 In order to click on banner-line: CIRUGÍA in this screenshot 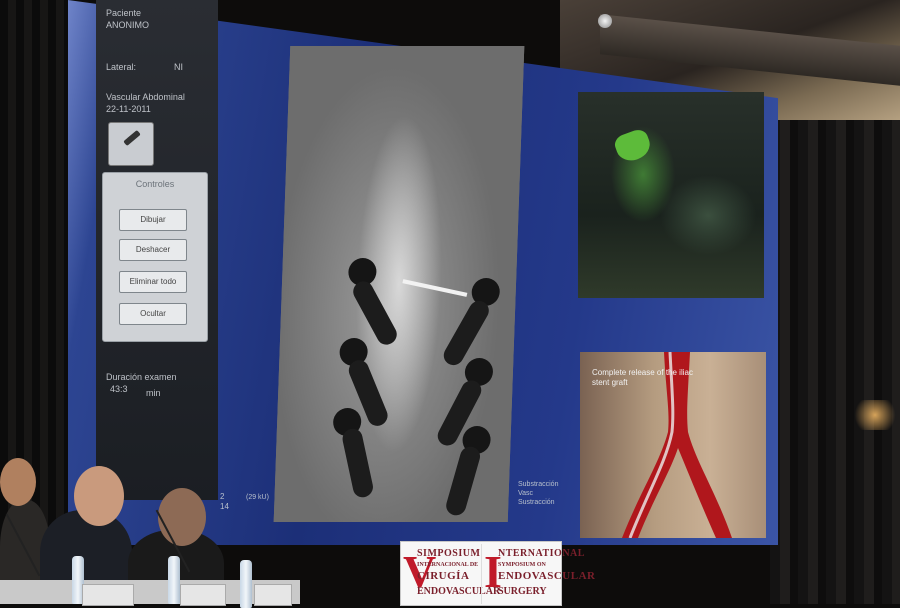, I will do `click(443, 576)`.